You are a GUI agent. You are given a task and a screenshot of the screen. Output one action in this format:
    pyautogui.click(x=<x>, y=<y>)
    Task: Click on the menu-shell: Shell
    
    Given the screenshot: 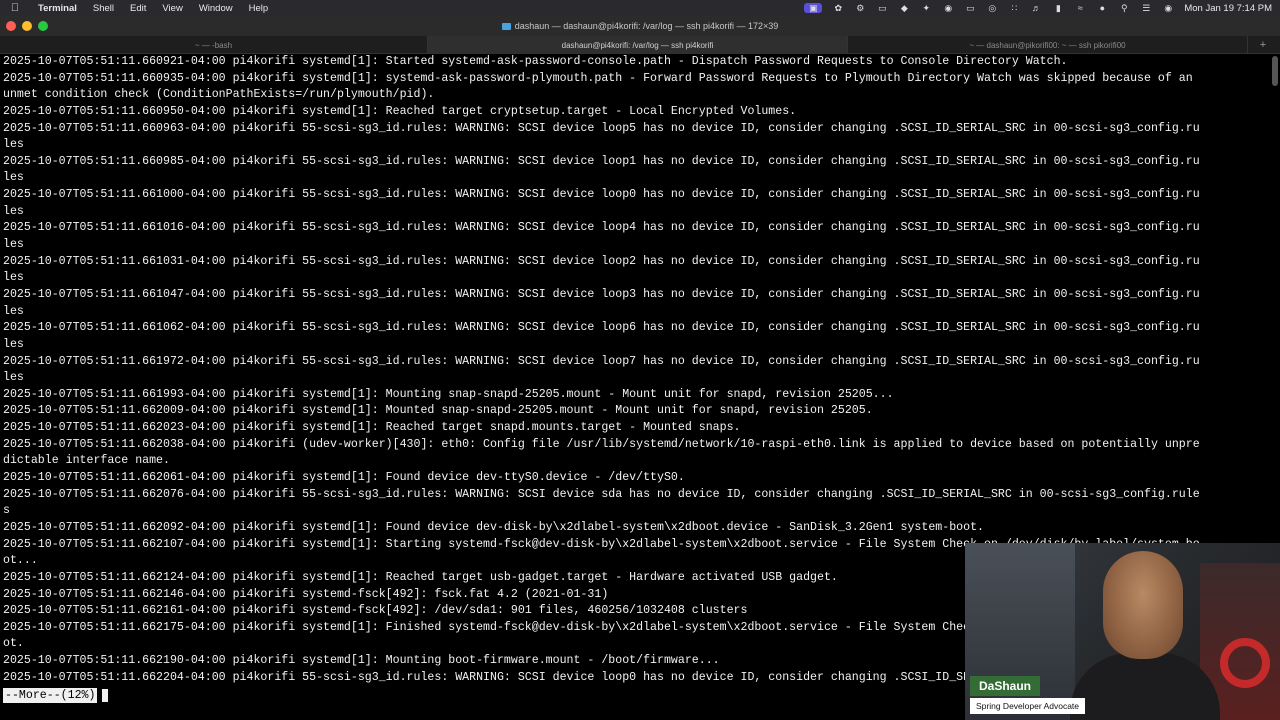 What is the action you would take?
    pyautogui.click(x=103, y=8)
    